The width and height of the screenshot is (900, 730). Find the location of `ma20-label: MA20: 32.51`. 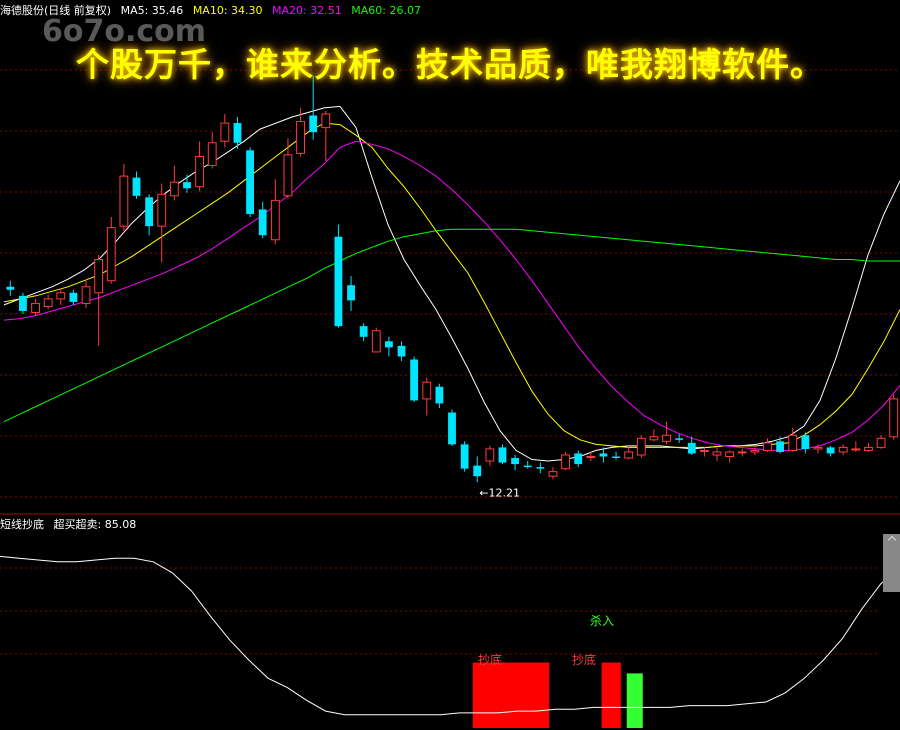

ma20-label: MA20: 32.51 is located at coordinates (307, 10).